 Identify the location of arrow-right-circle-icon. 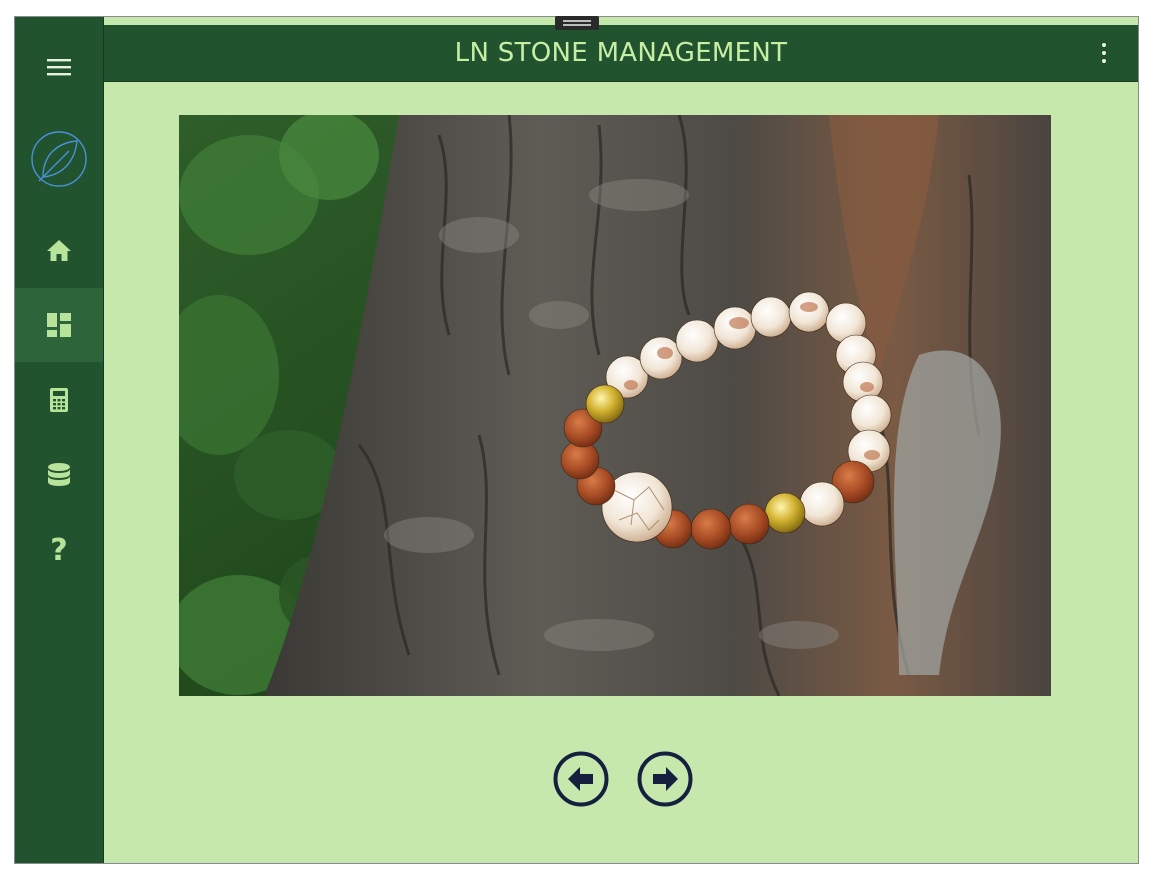
(665, 779).